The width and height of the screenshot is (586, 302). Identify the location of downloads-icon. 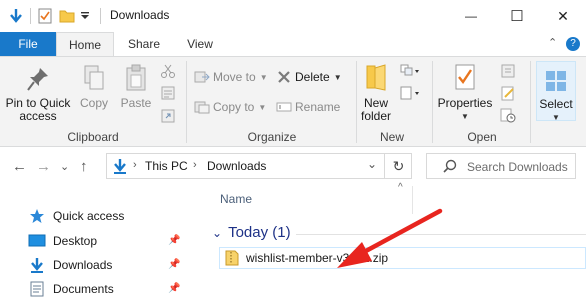
(37, 265).